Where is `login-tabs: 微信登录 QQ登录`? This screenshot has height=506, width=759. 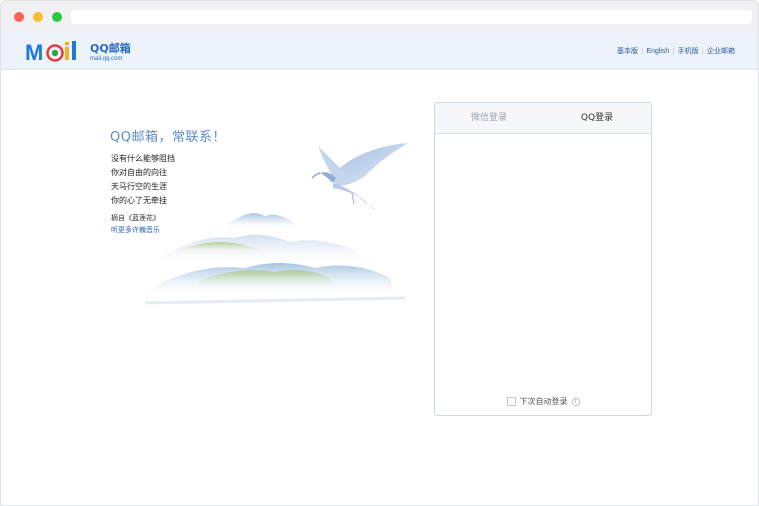
login-tabs: 微信登录 QQ登录 is located at coordinates (543, 118).